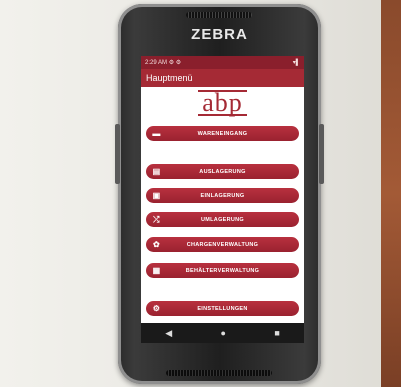  I want to click on menu-button-behaelterverwaltung: ▦ BEHÄLTERVERWALTUNG, so click(222, 270).